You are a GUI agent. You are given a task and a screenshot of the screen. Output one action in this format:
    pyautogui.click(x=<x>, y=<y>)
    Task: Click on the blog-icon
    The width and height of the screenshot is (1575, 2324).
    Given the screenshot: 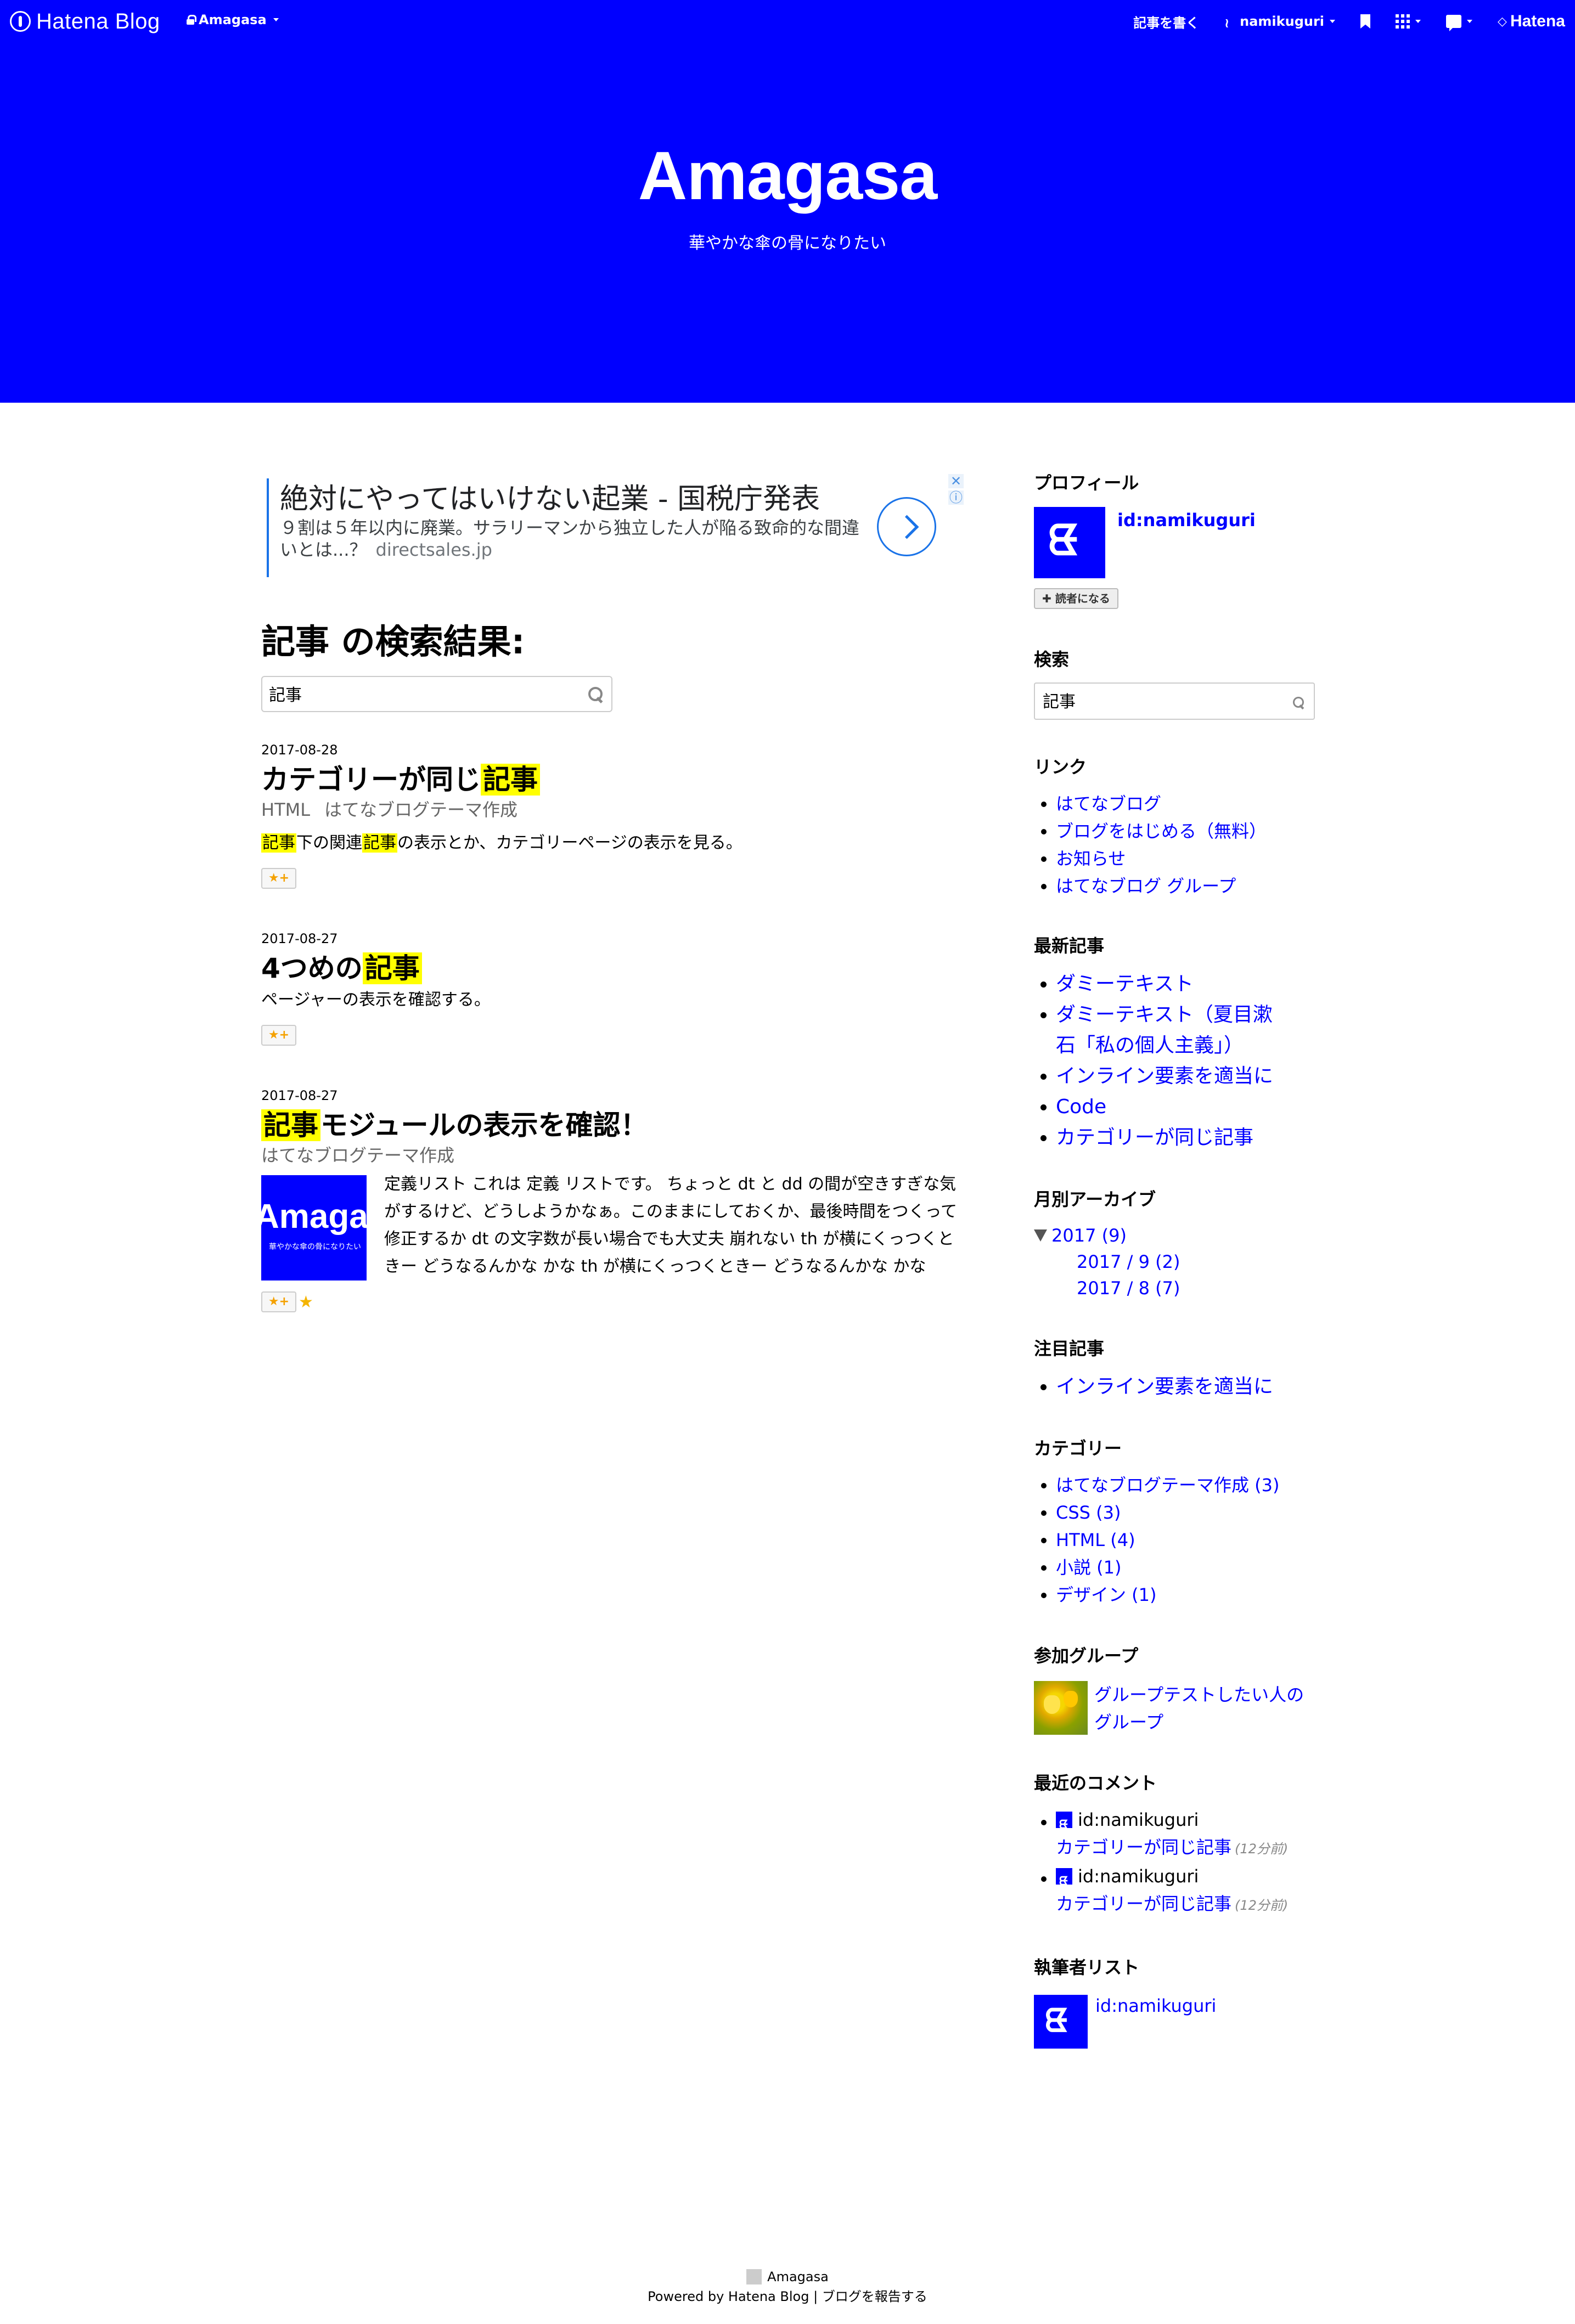 What is the action you would take?
    pyautogui.click(x=754, y=2276)
    